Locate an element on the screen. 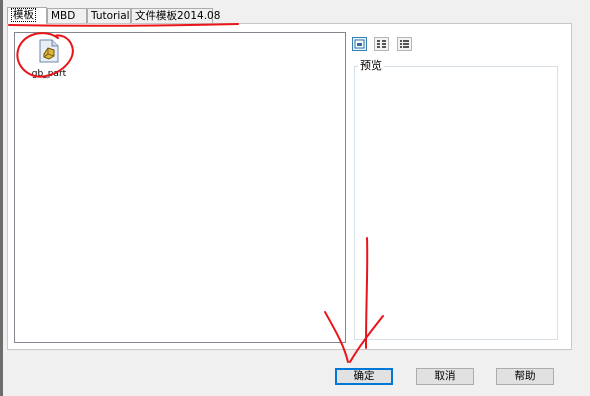 The image size is (590, 396). ok-button: 确定 is located at coordinates (364, 376).